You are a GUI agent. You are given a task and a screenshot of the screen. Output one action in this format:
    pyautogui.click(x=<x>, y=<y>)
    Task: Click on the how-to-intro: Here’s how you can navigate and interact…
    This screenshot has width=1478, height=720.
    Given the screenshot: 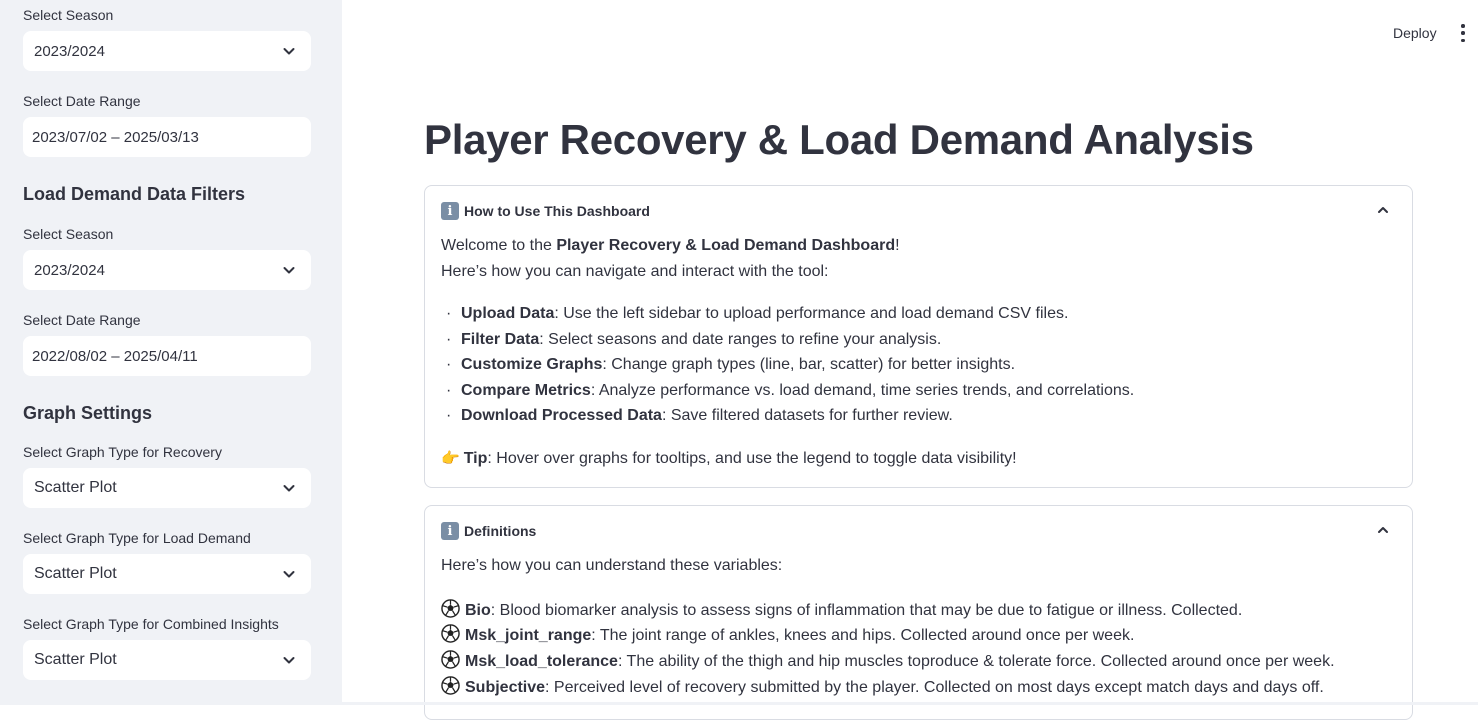 What is the action you would take?
    pyautogui.click(x=635, y=271)
    